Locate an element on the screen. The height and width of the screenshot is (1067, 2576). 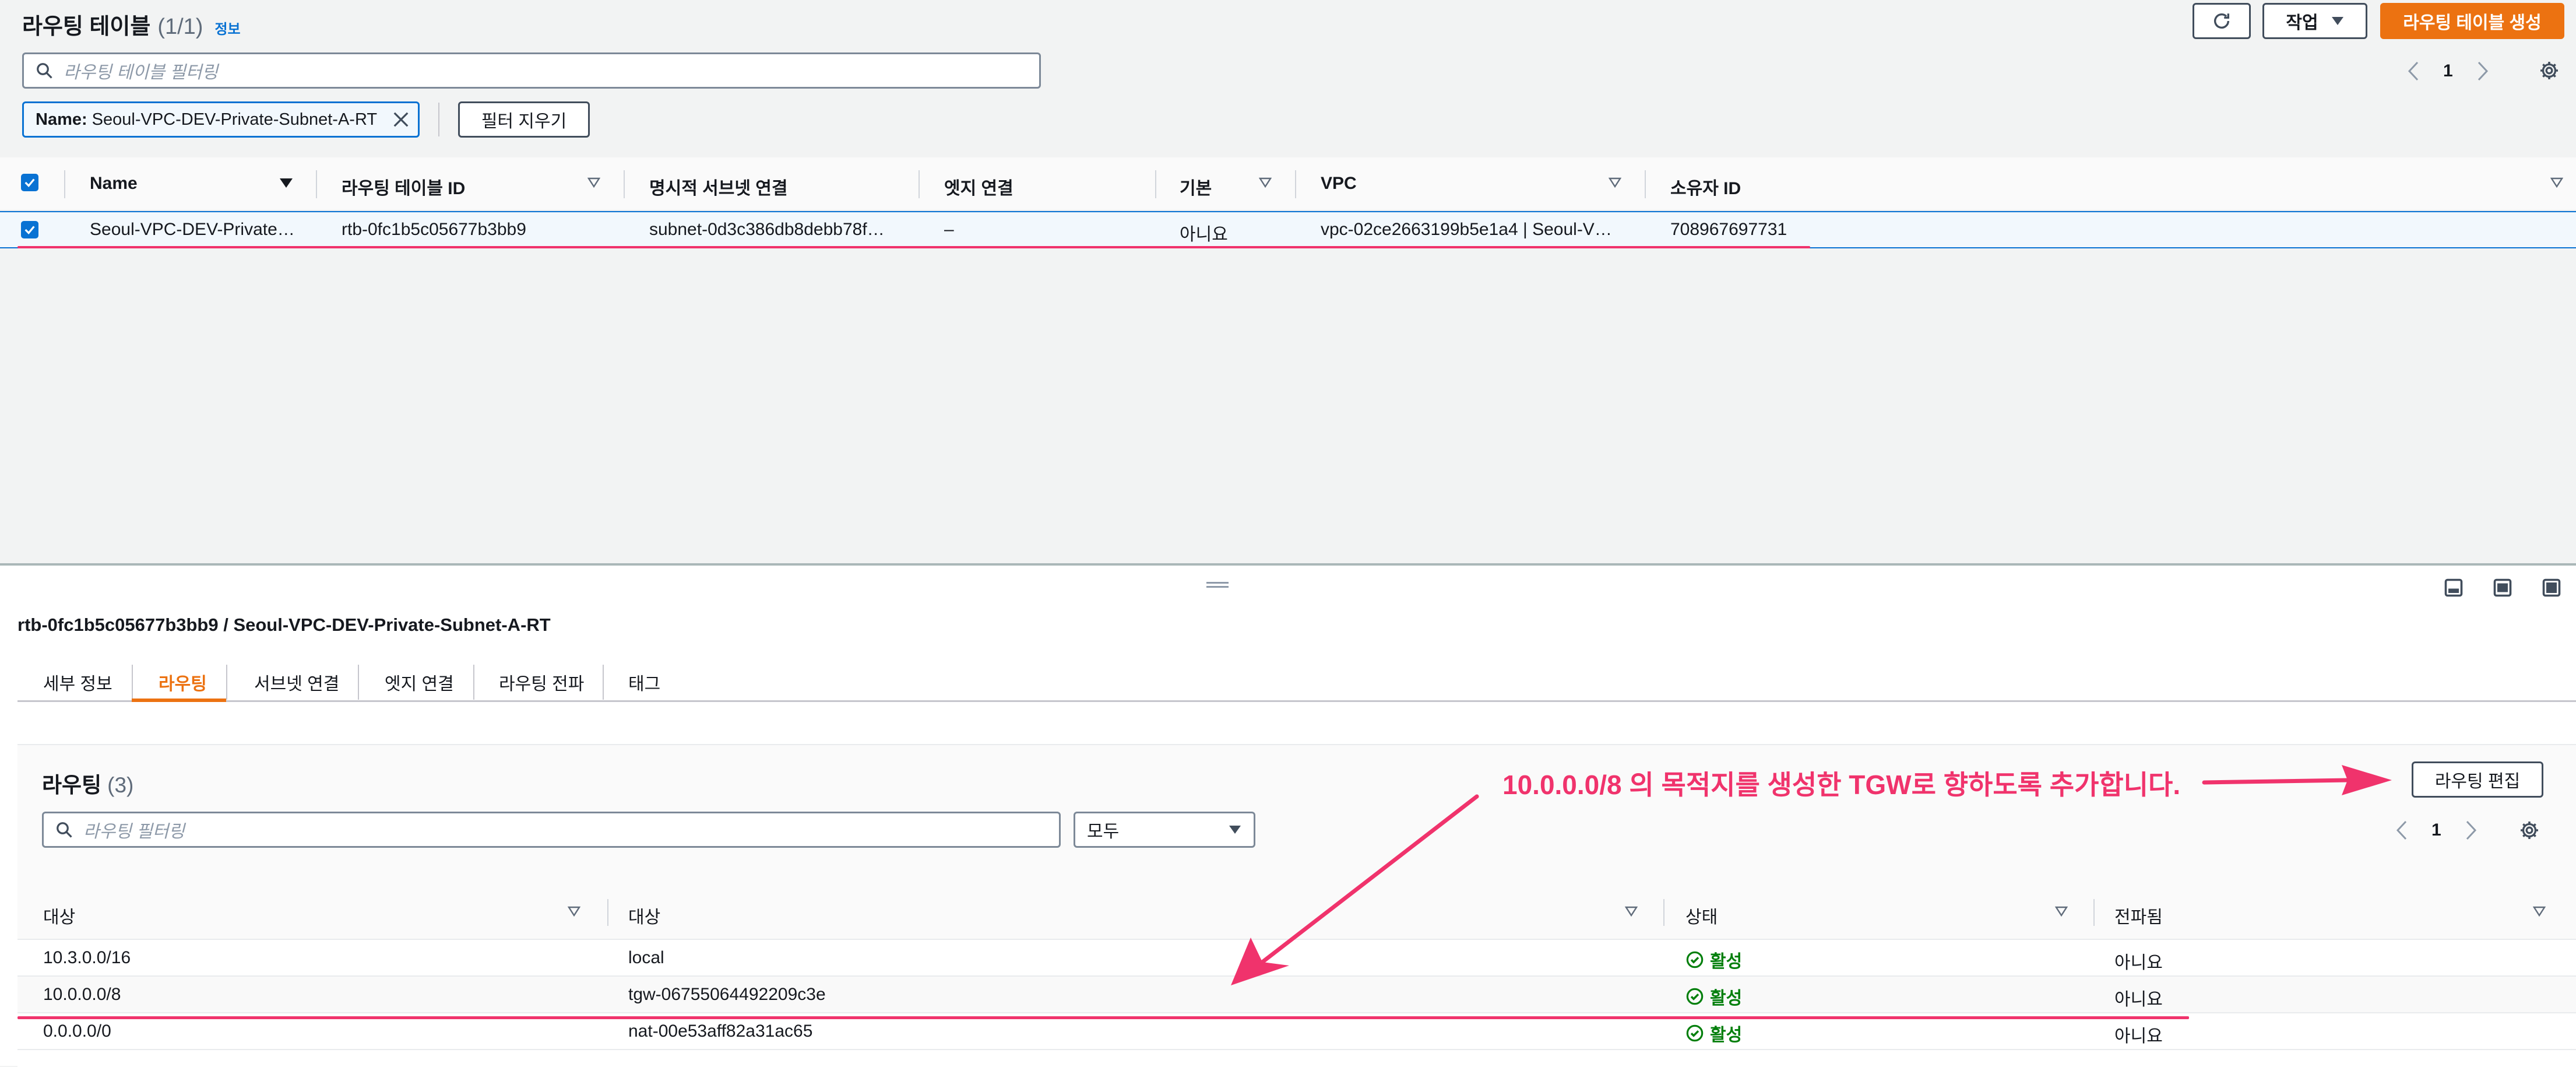
annotation-underline is located at coordinates (1103, 1017).